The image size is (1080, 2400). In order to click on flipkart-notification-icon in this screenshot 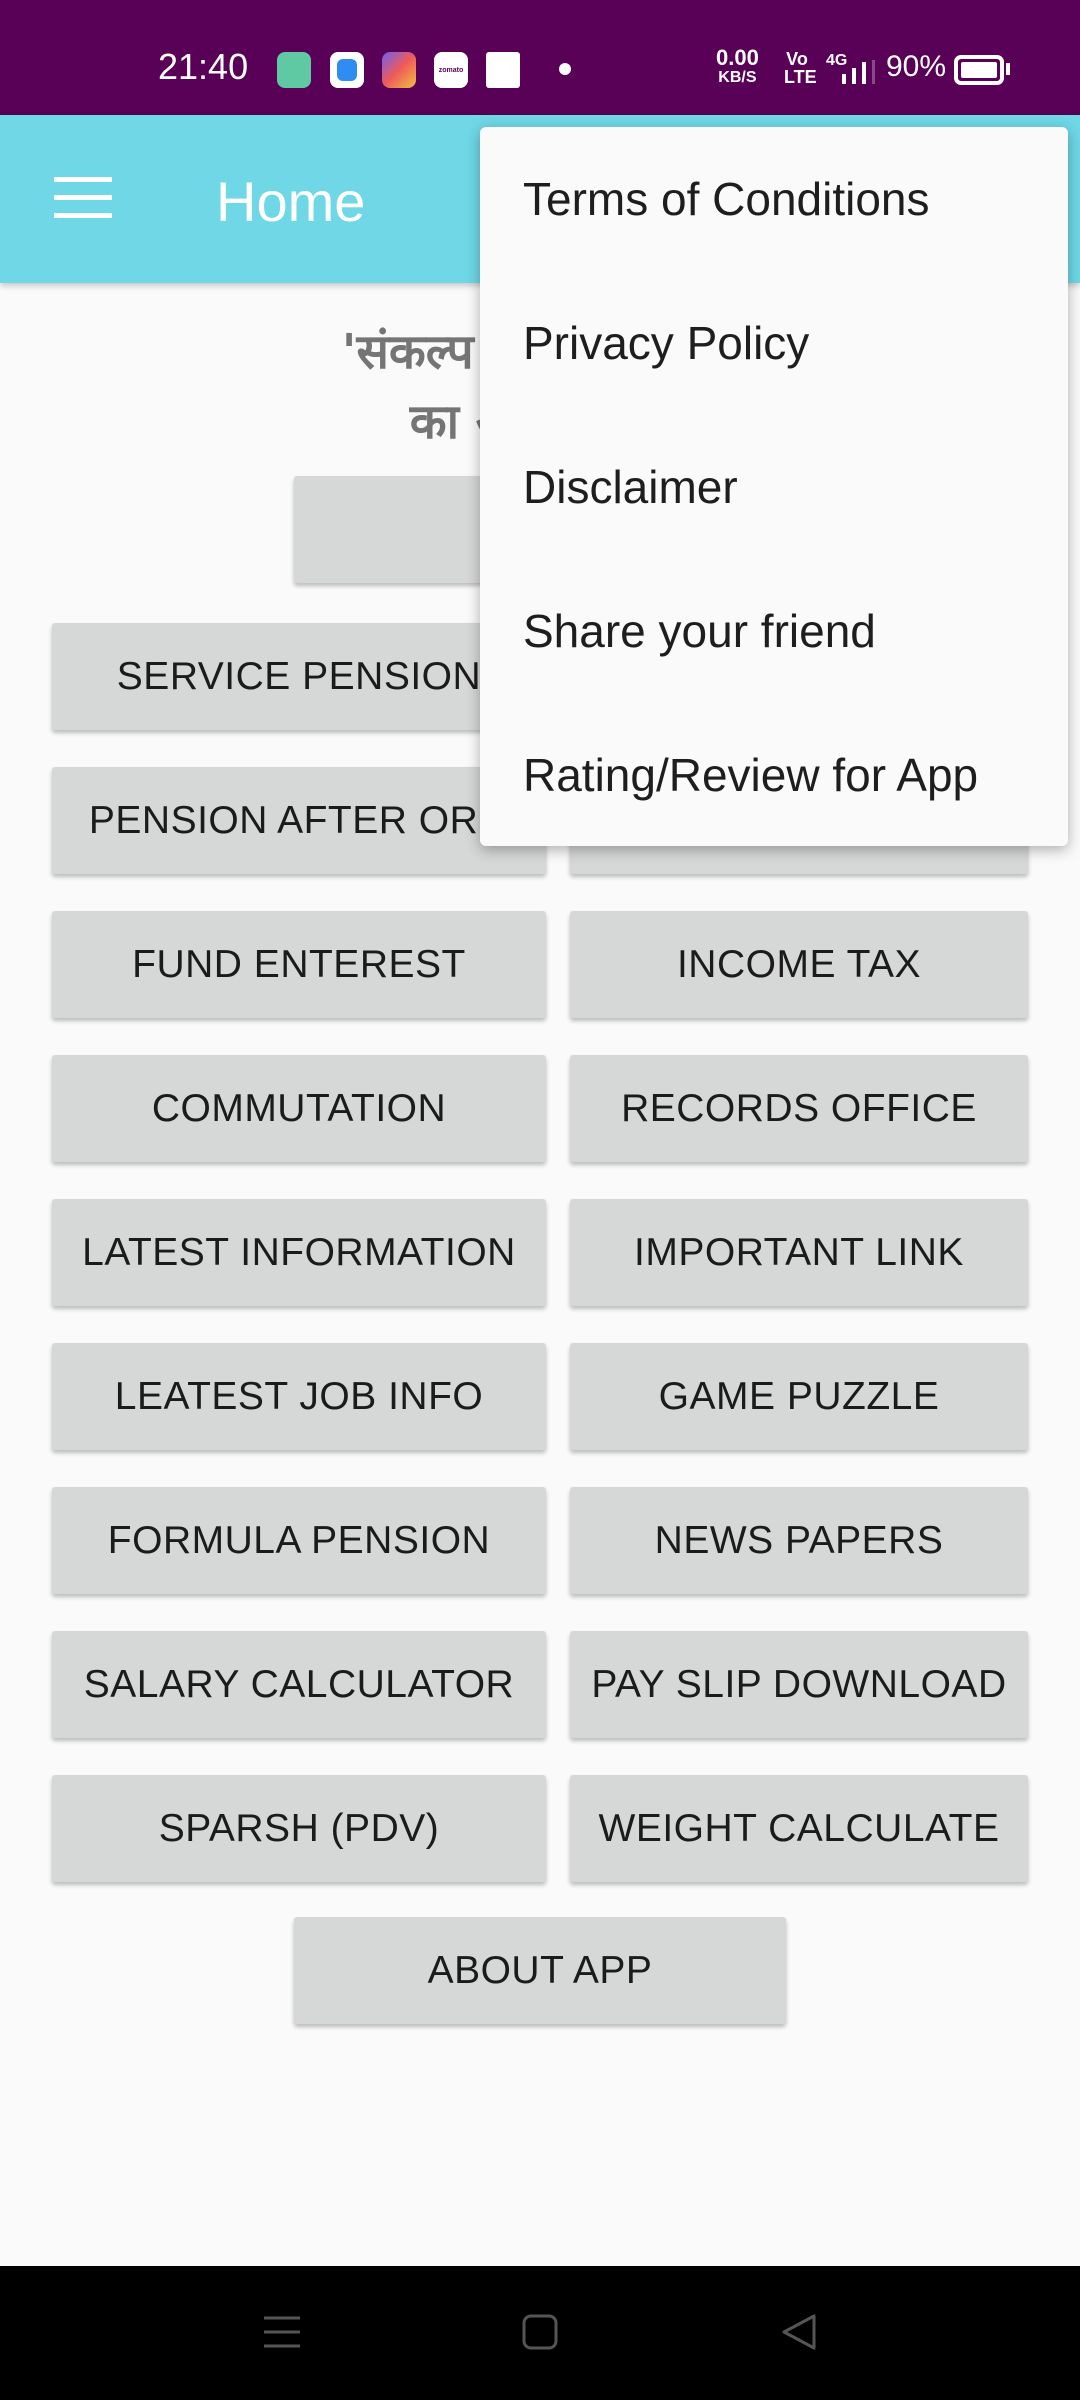, I will do `click(503, 70)`.